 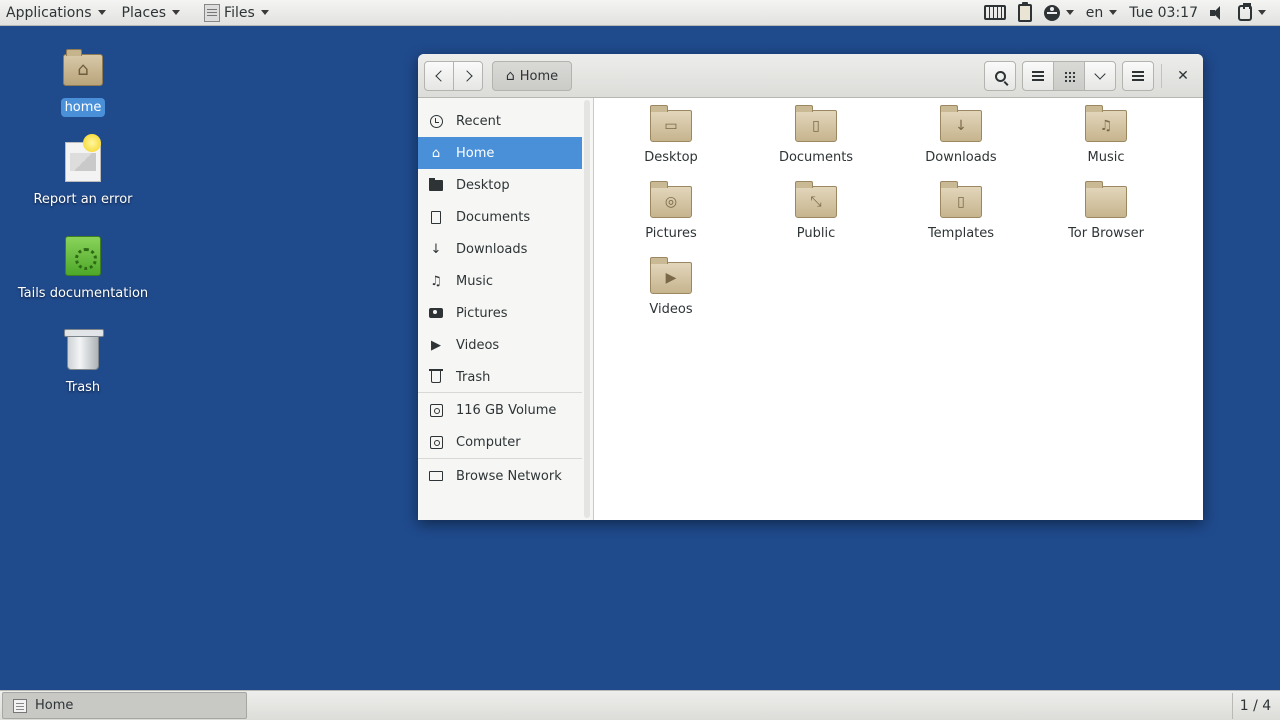 What do you see at coordinates (436, 476) in the screenshot?
I see `network-icon` at bounding box center [436, 476].